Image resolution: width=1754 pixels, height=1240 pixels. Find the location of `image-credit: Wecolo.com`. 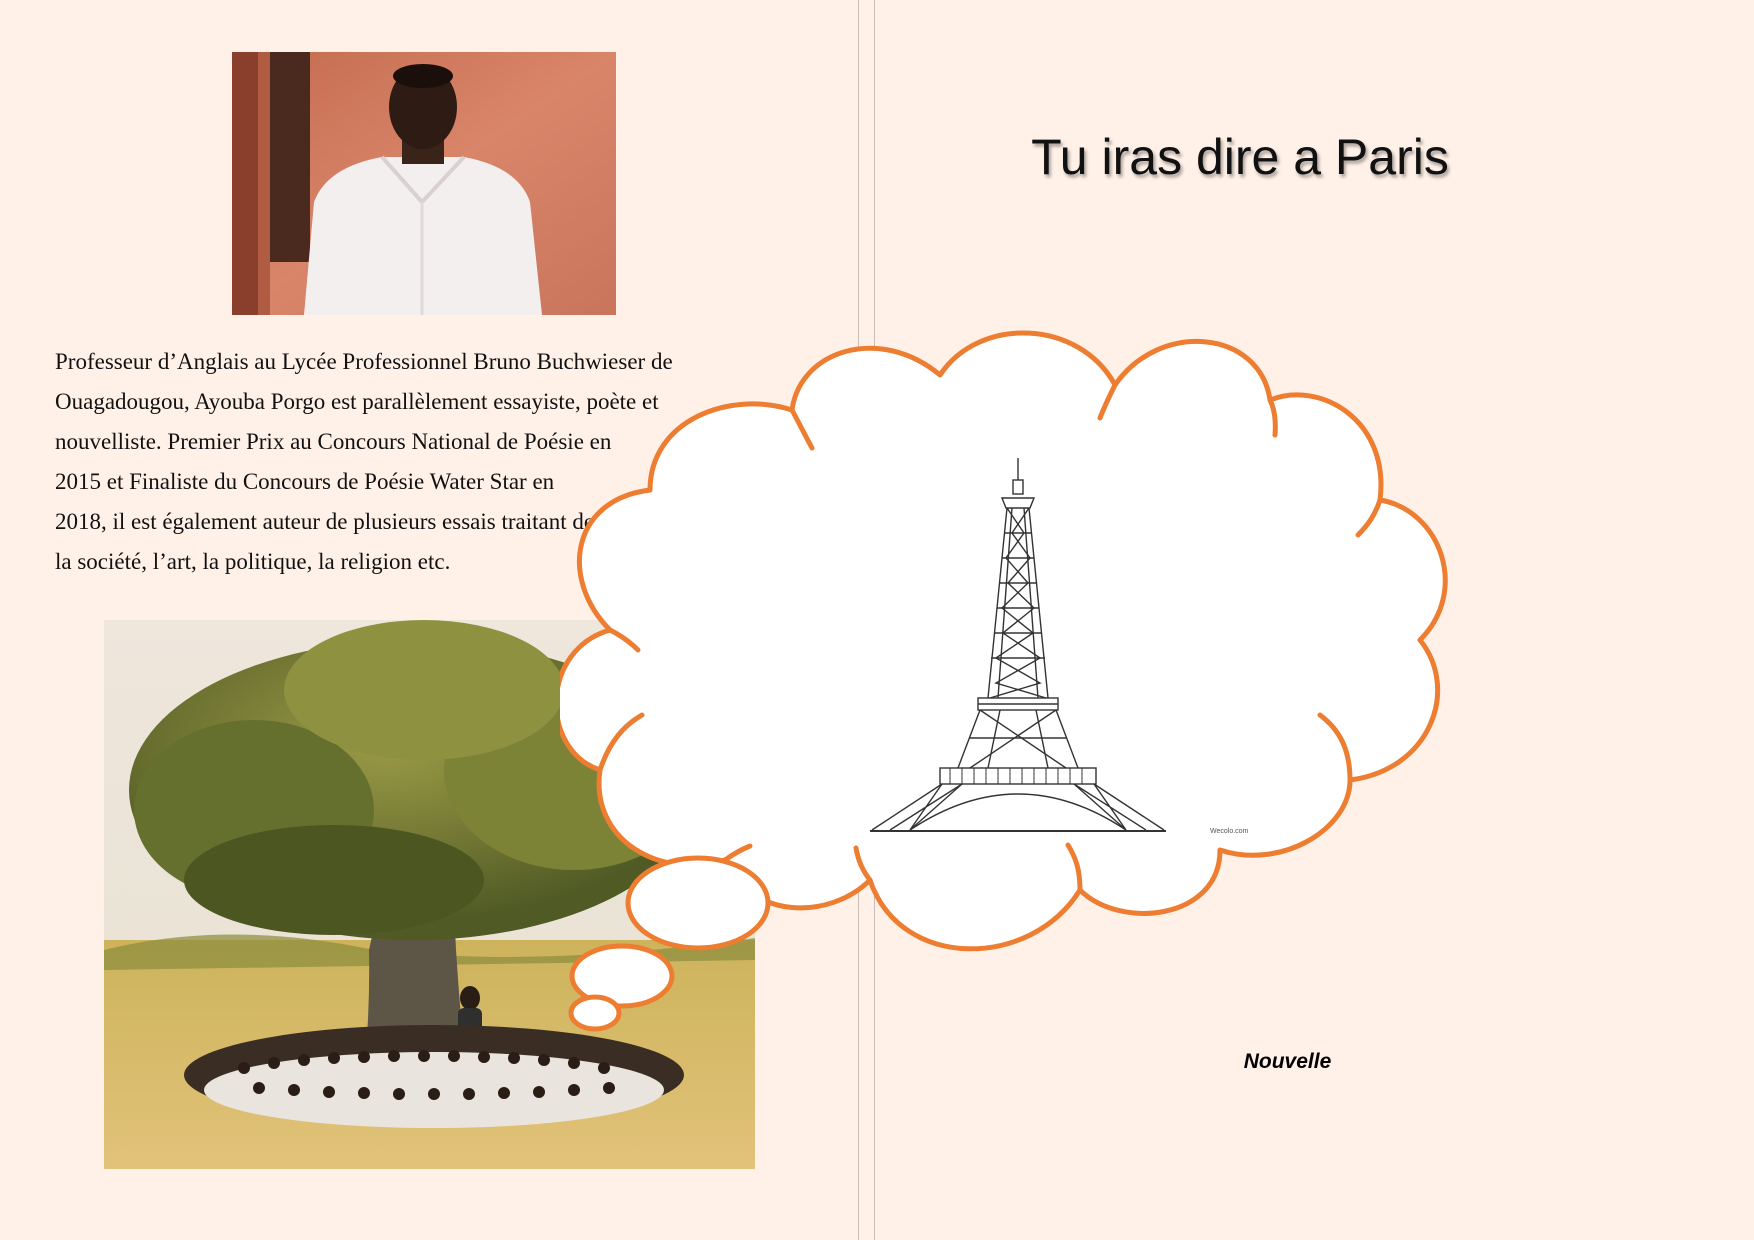

image-credit: Wecolo.com is located at coordinates (1229, 831).